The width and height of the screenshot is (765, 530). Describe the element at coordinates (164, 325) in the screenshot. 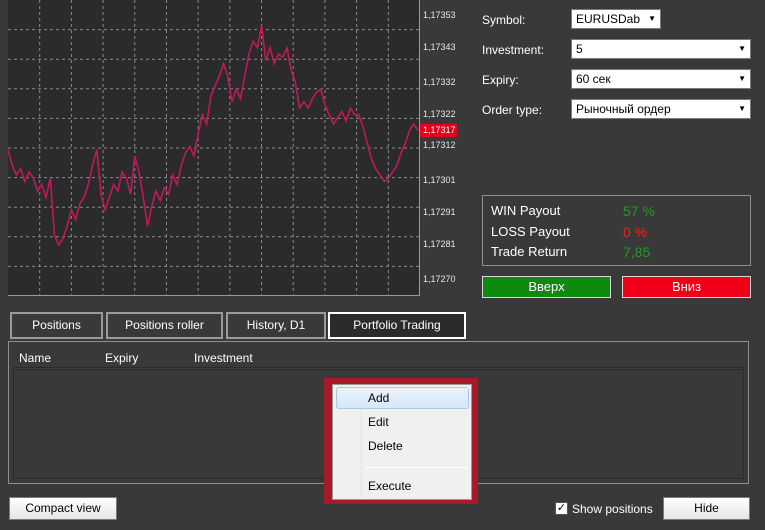

I see `tab-positions-roller: Positions roller` at that location.